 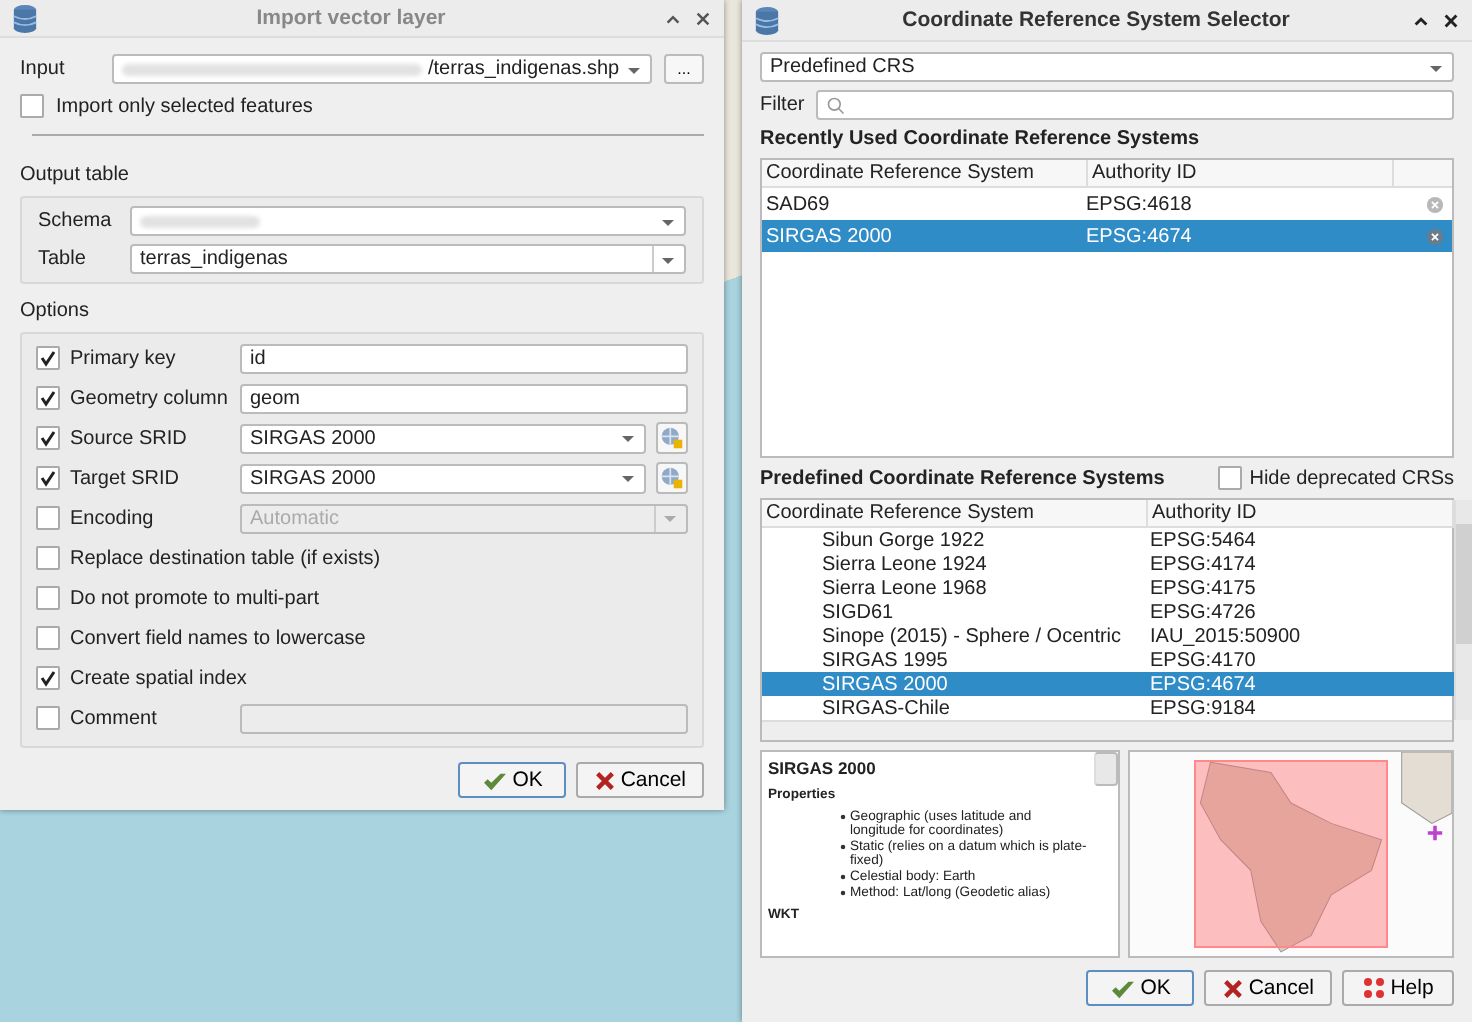 I want to click on checkbox-label: Primary key, so click(x=124, y=358).